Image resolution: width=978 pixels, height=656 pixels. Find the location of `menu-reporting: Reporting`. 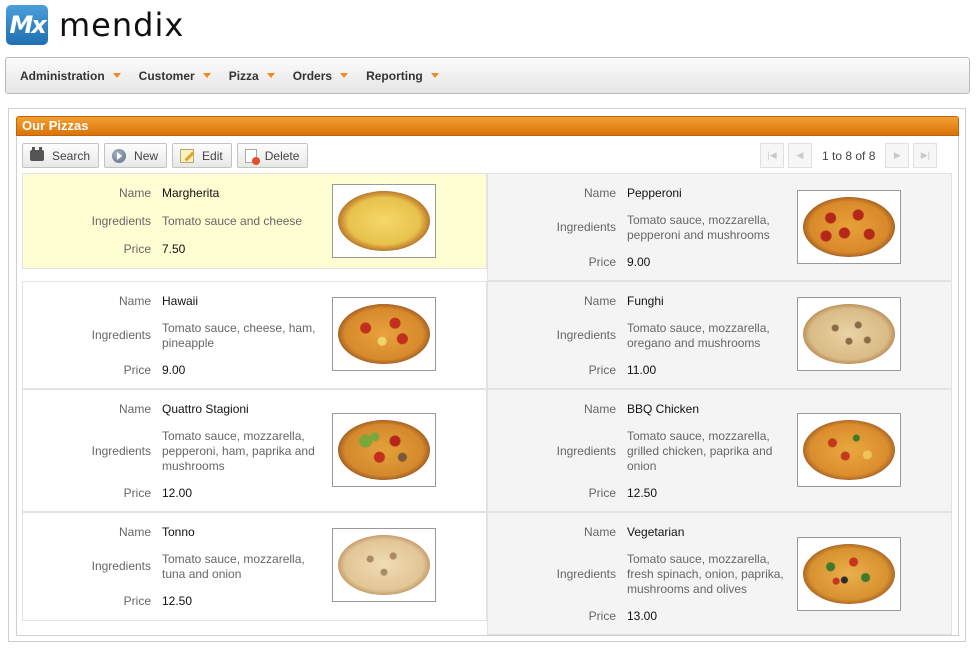

menu-reporting: Reporting is located at coordinates (402, 75).